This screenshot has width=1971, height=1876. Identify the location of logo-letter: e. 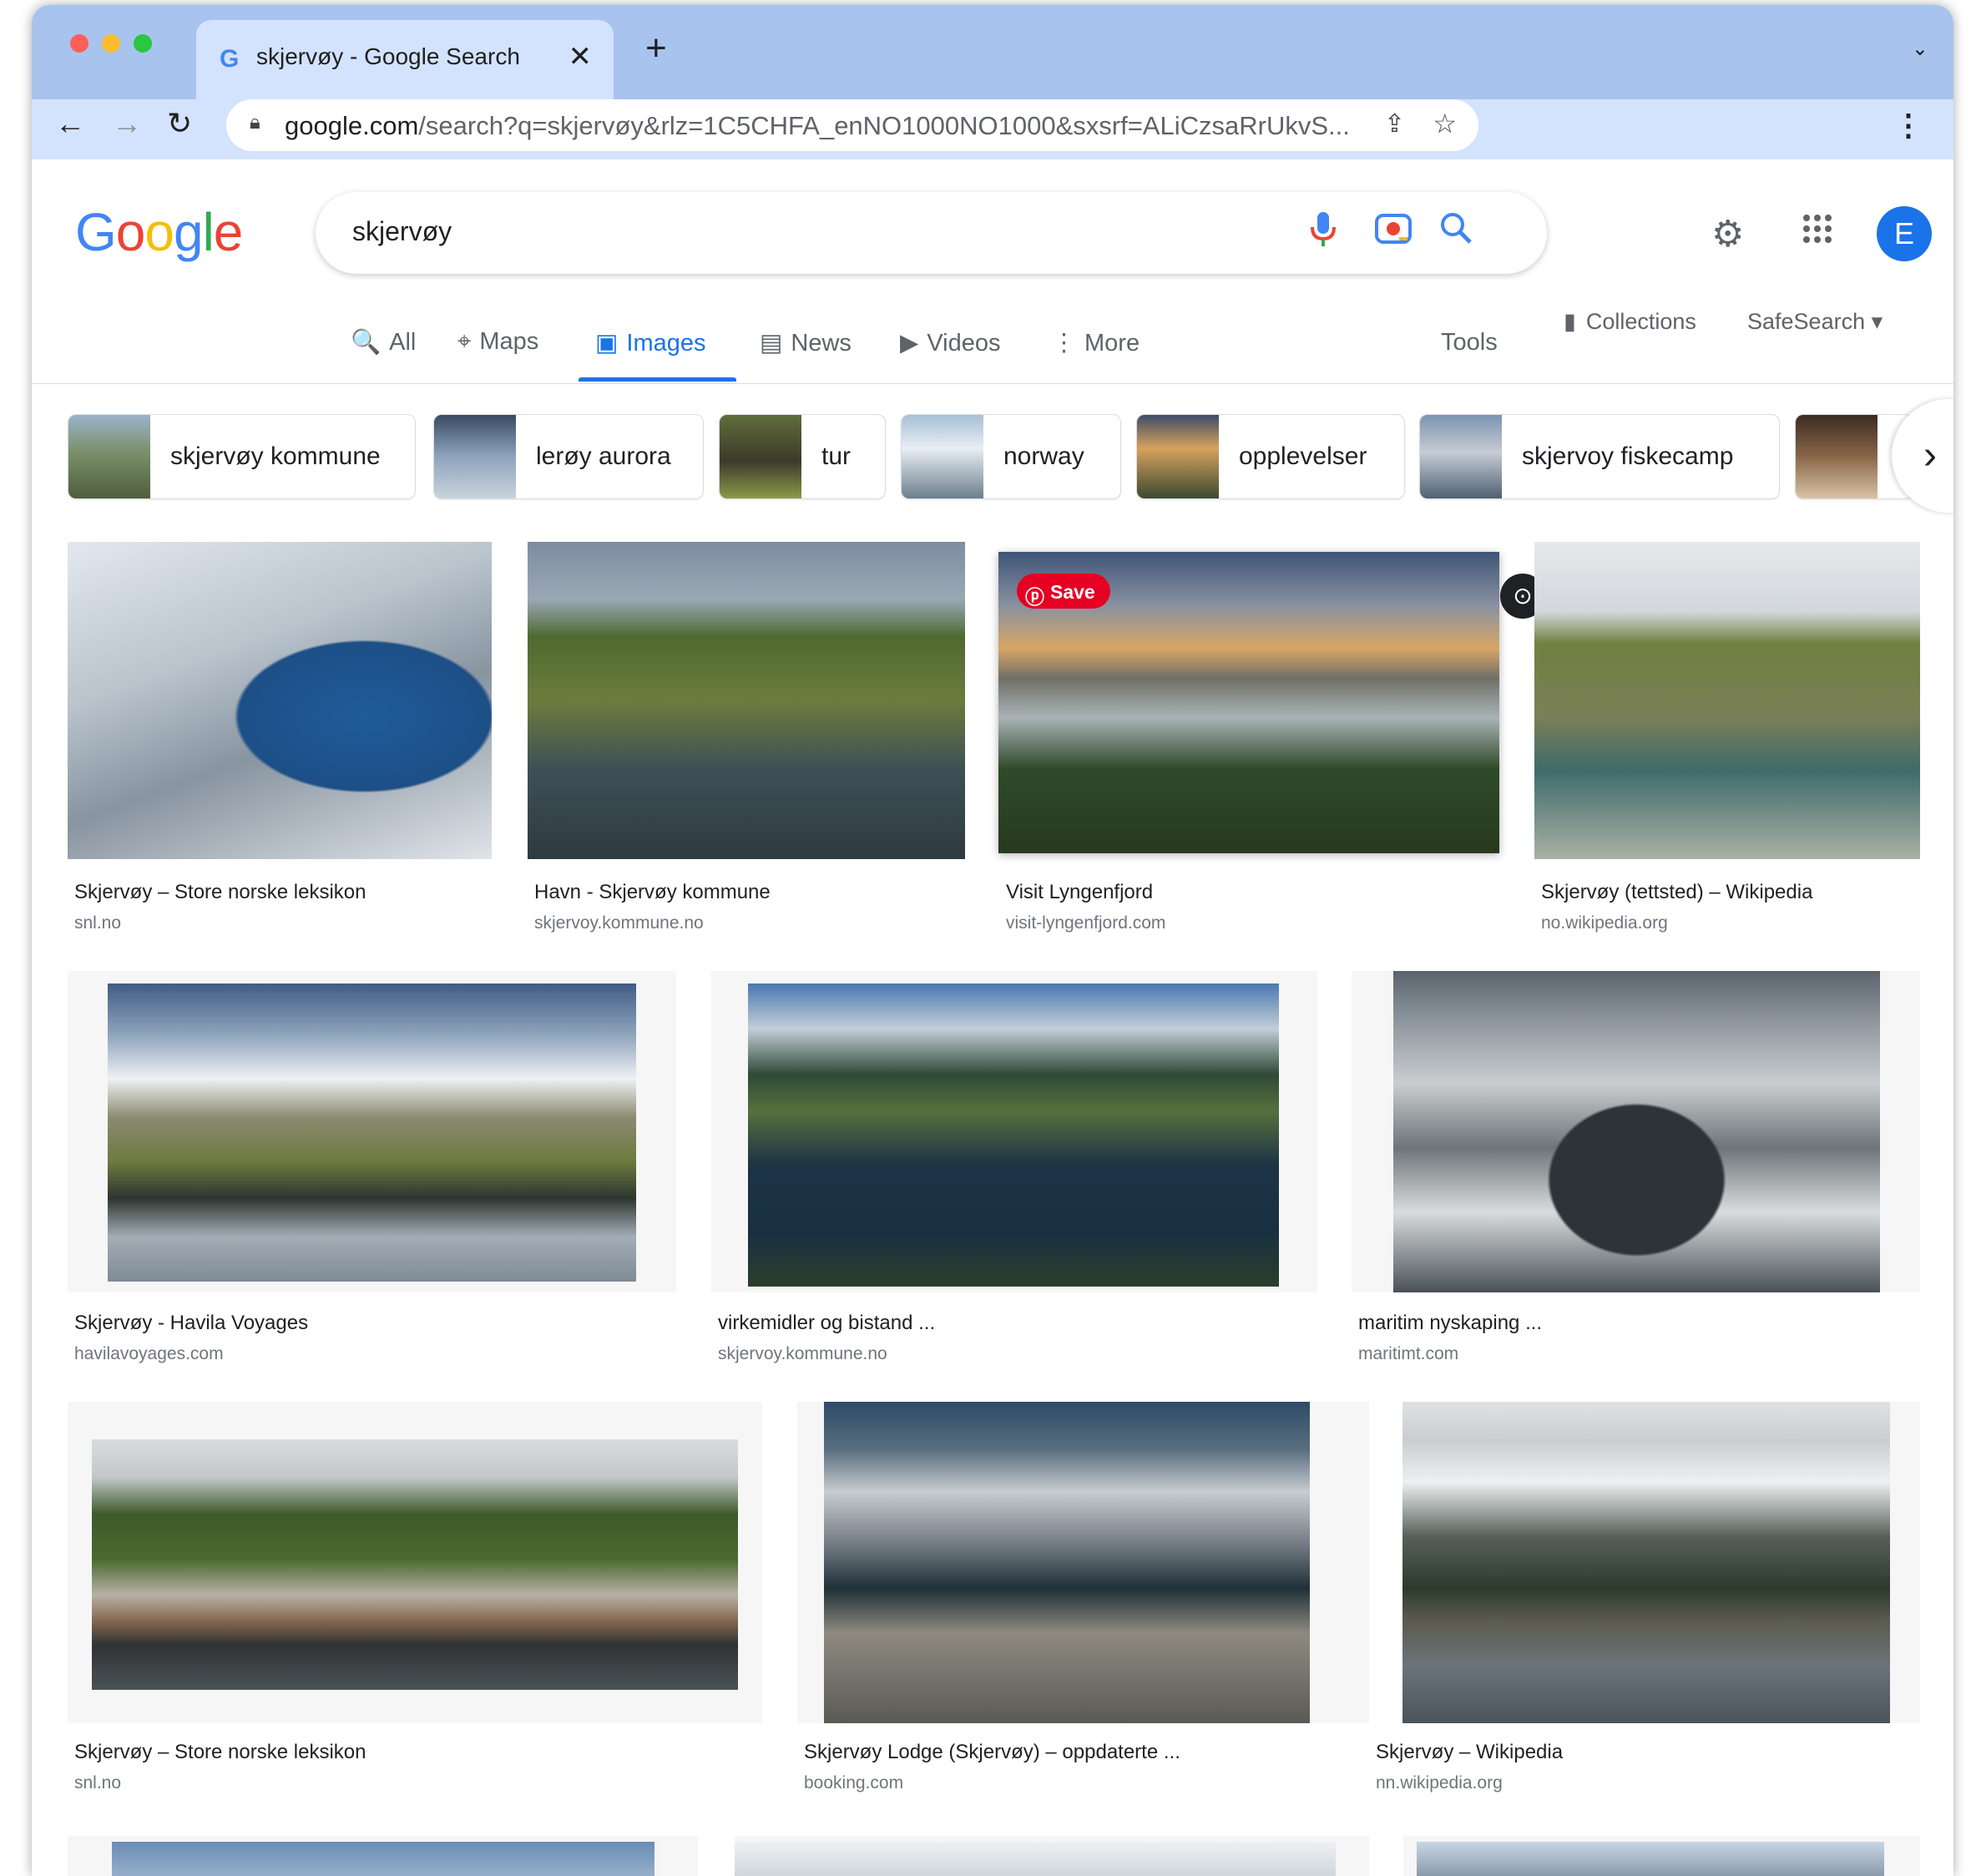
(228, 232).